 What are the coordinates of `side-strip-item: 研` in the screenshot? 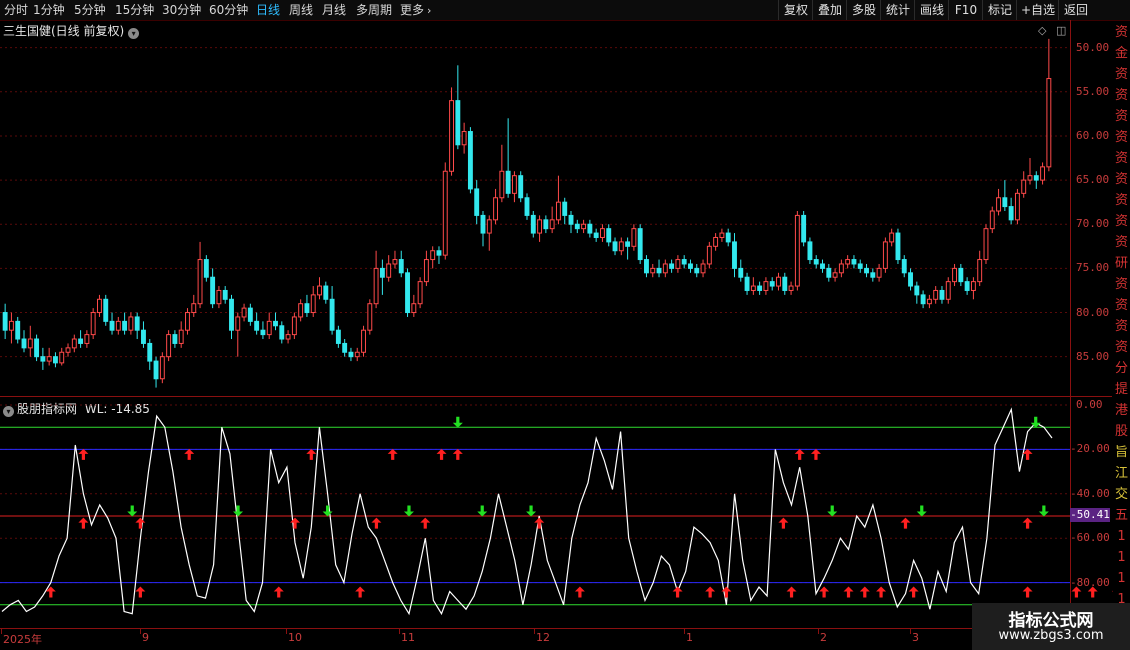 It's located at (1121, 263).